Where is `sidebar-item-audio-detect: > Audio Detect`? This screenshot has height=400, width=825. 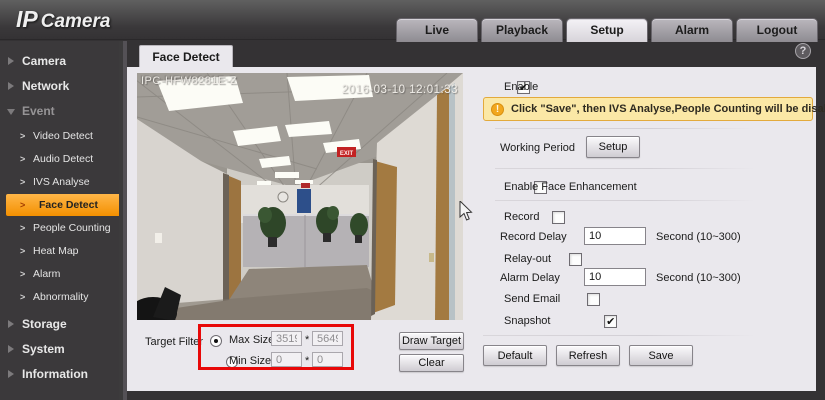
sidebar-item-audio-detect: > Audio Detect is located at coordinates (59, 159).